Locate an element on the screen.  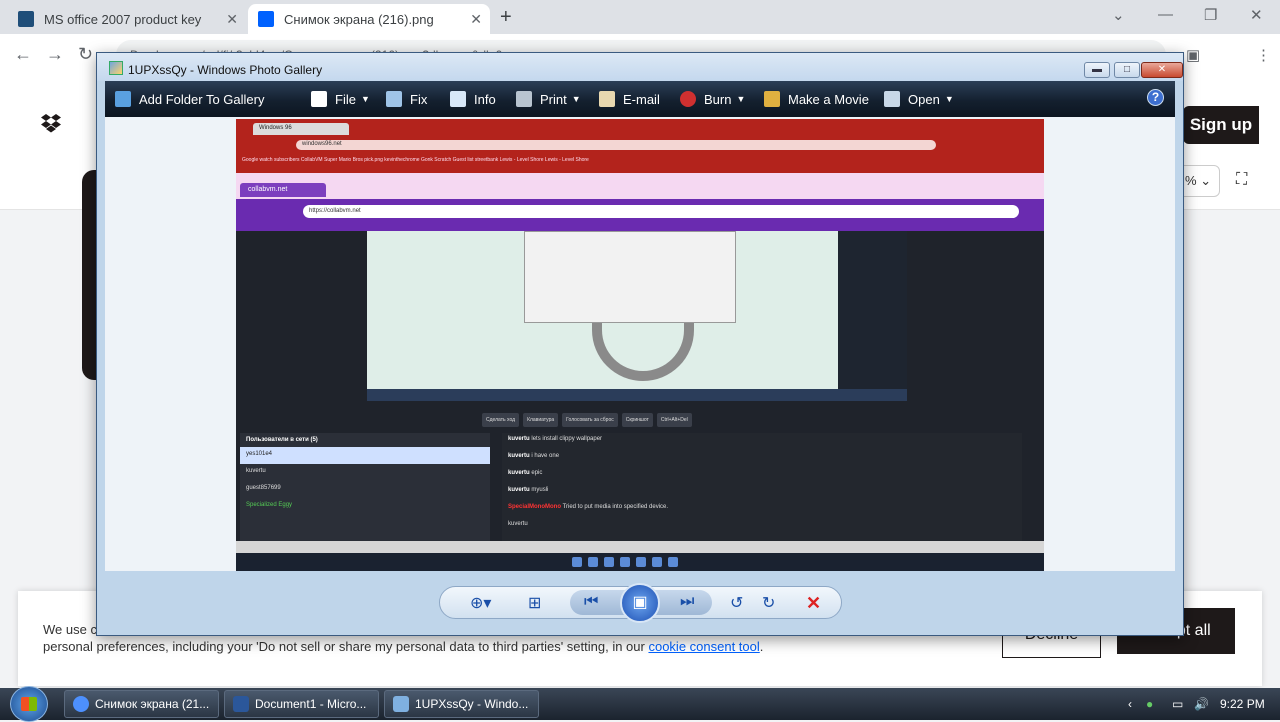
zoom-select: % ⌄ is located at coordinates (1200, 181).